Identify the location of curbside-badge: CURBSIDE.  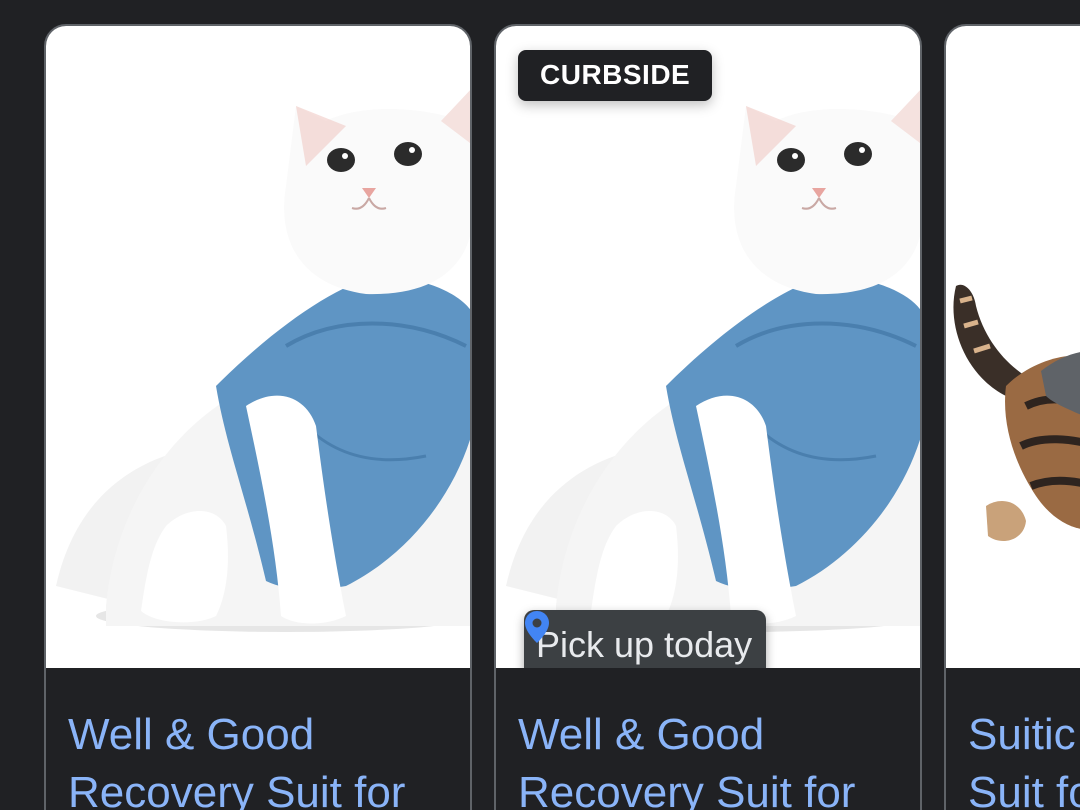
(615, 75).